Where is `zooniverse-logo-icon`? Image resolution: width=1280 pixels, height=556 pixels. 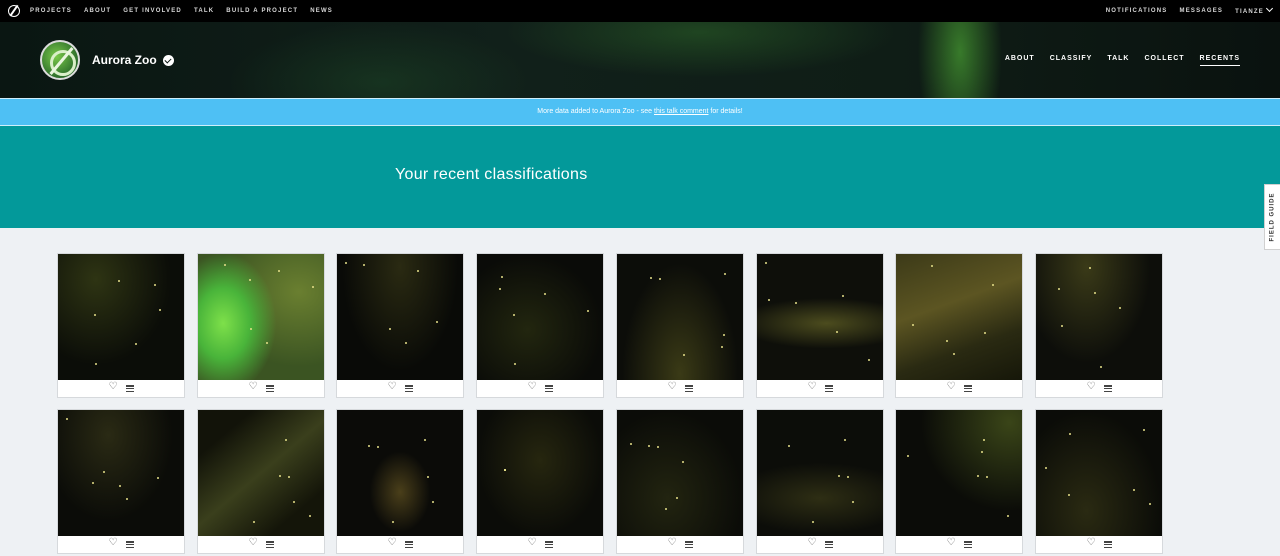
zooniverse-logo-icon is located at coordinates (14, 11).